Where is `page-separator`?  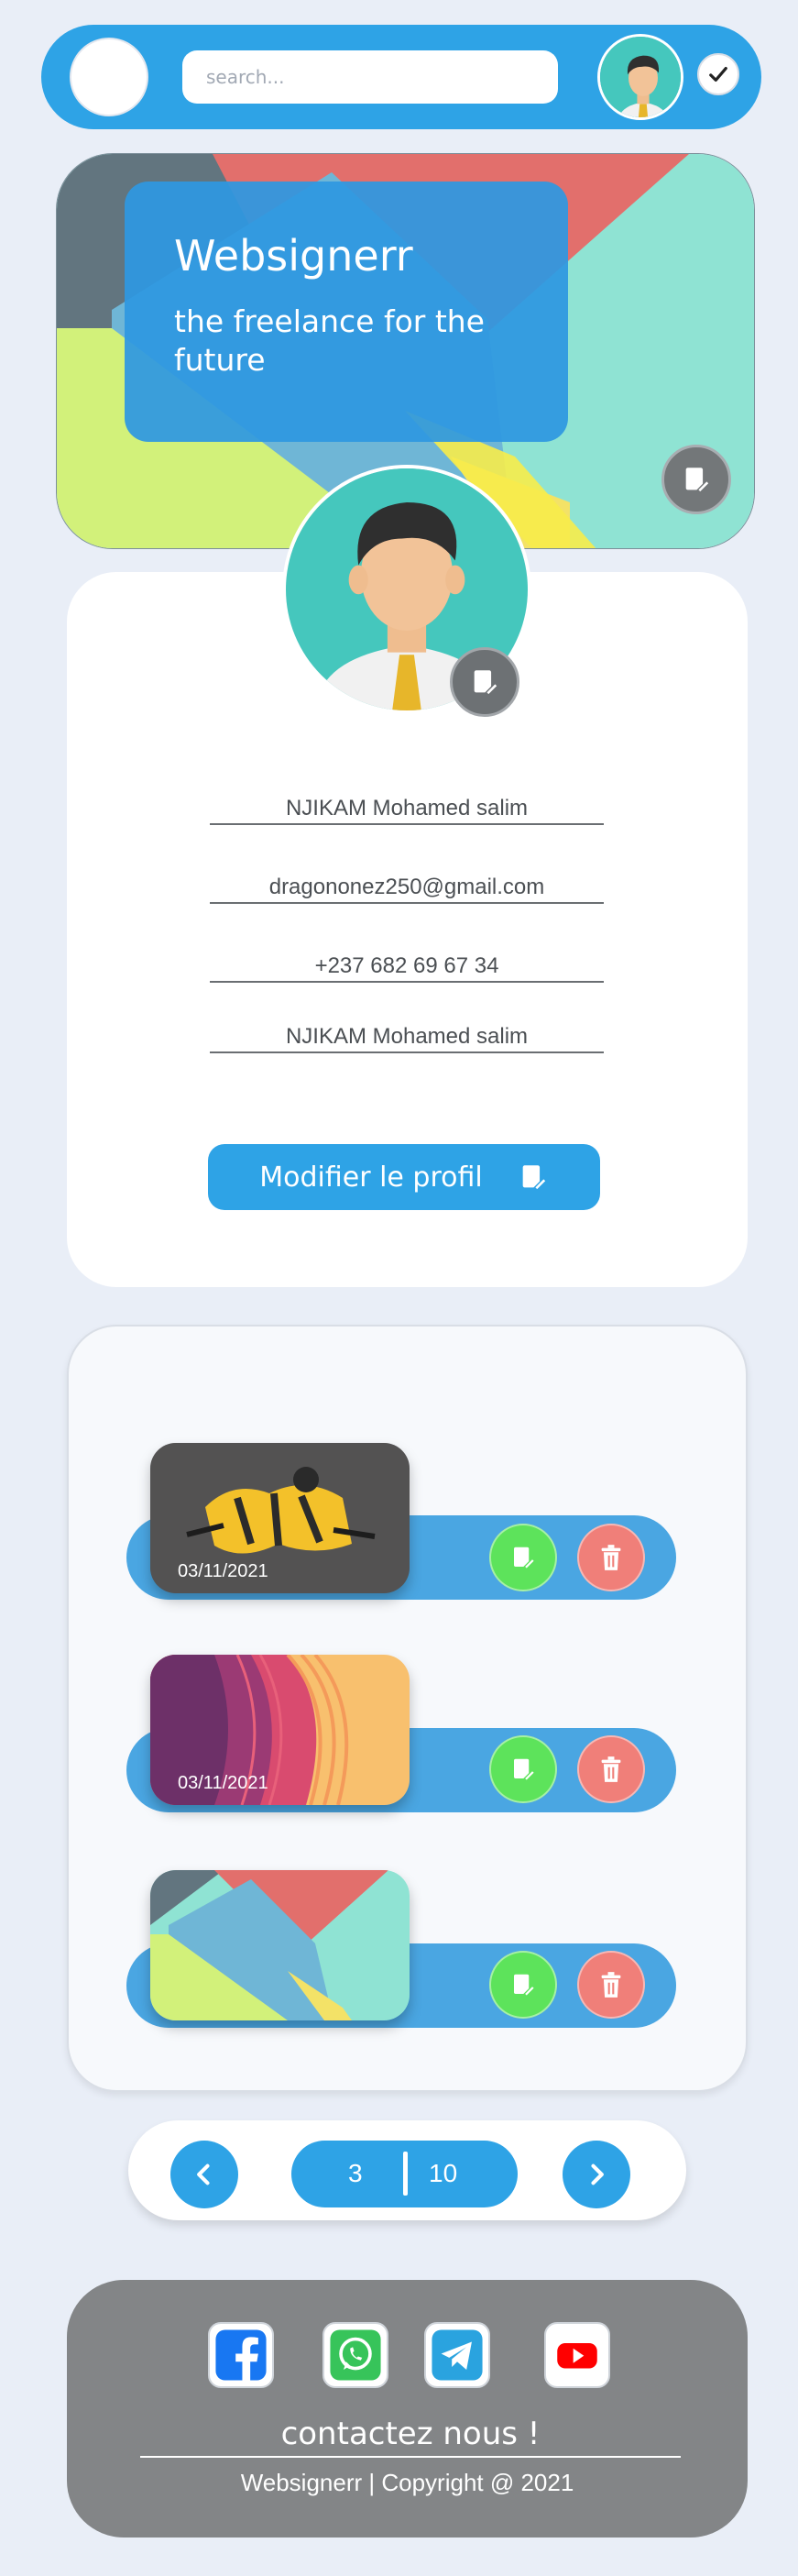
page-separator is located at coordinates (405, 2174).